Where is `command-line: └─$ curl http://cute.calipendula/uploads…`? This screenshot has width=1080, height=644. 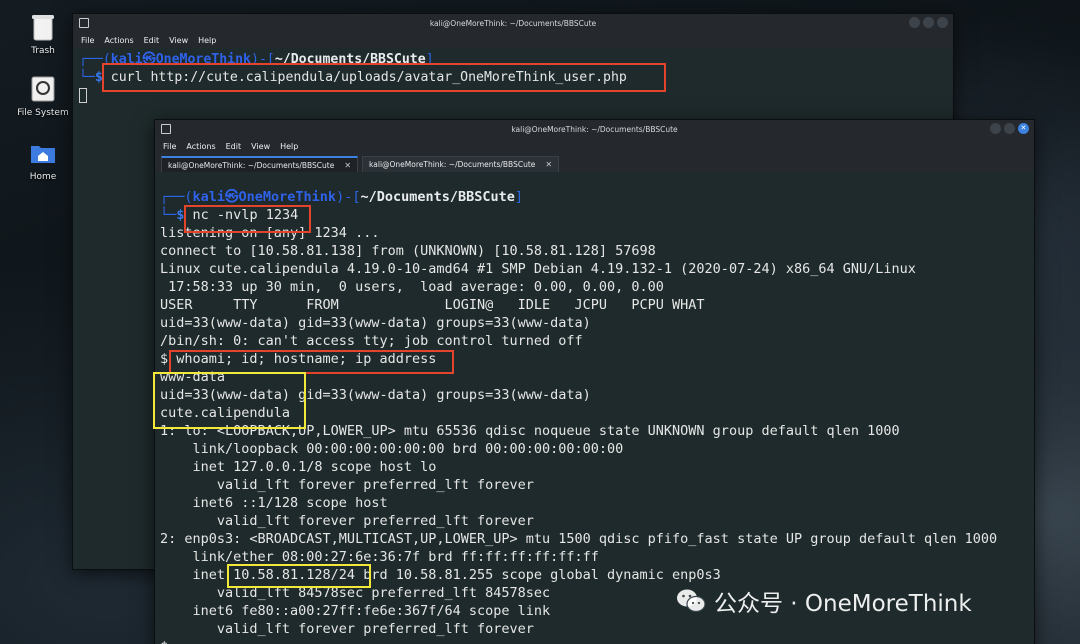
command-line: └─$ curl http://cute.calipendula/uploads… is located at coordinates (353, 77).